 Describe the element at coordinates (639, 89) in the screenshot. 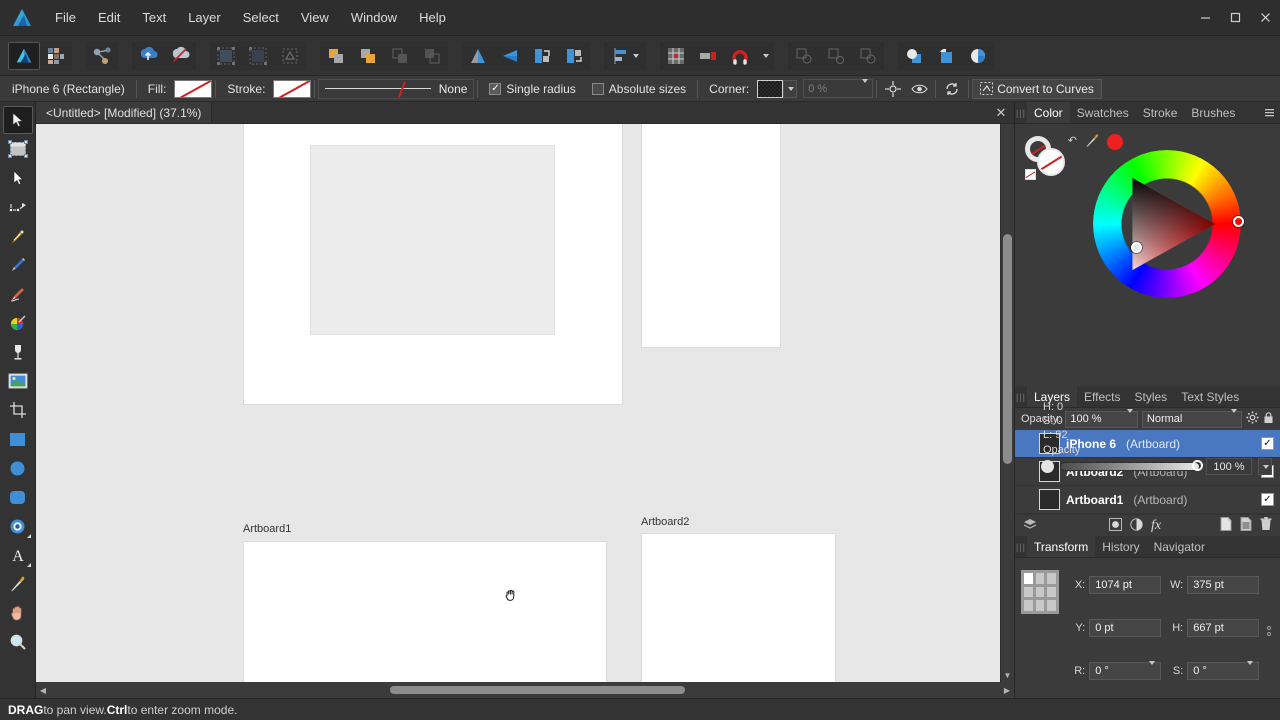

I see `absolute-sizes-checkbox: Absolute sizes` at that location.